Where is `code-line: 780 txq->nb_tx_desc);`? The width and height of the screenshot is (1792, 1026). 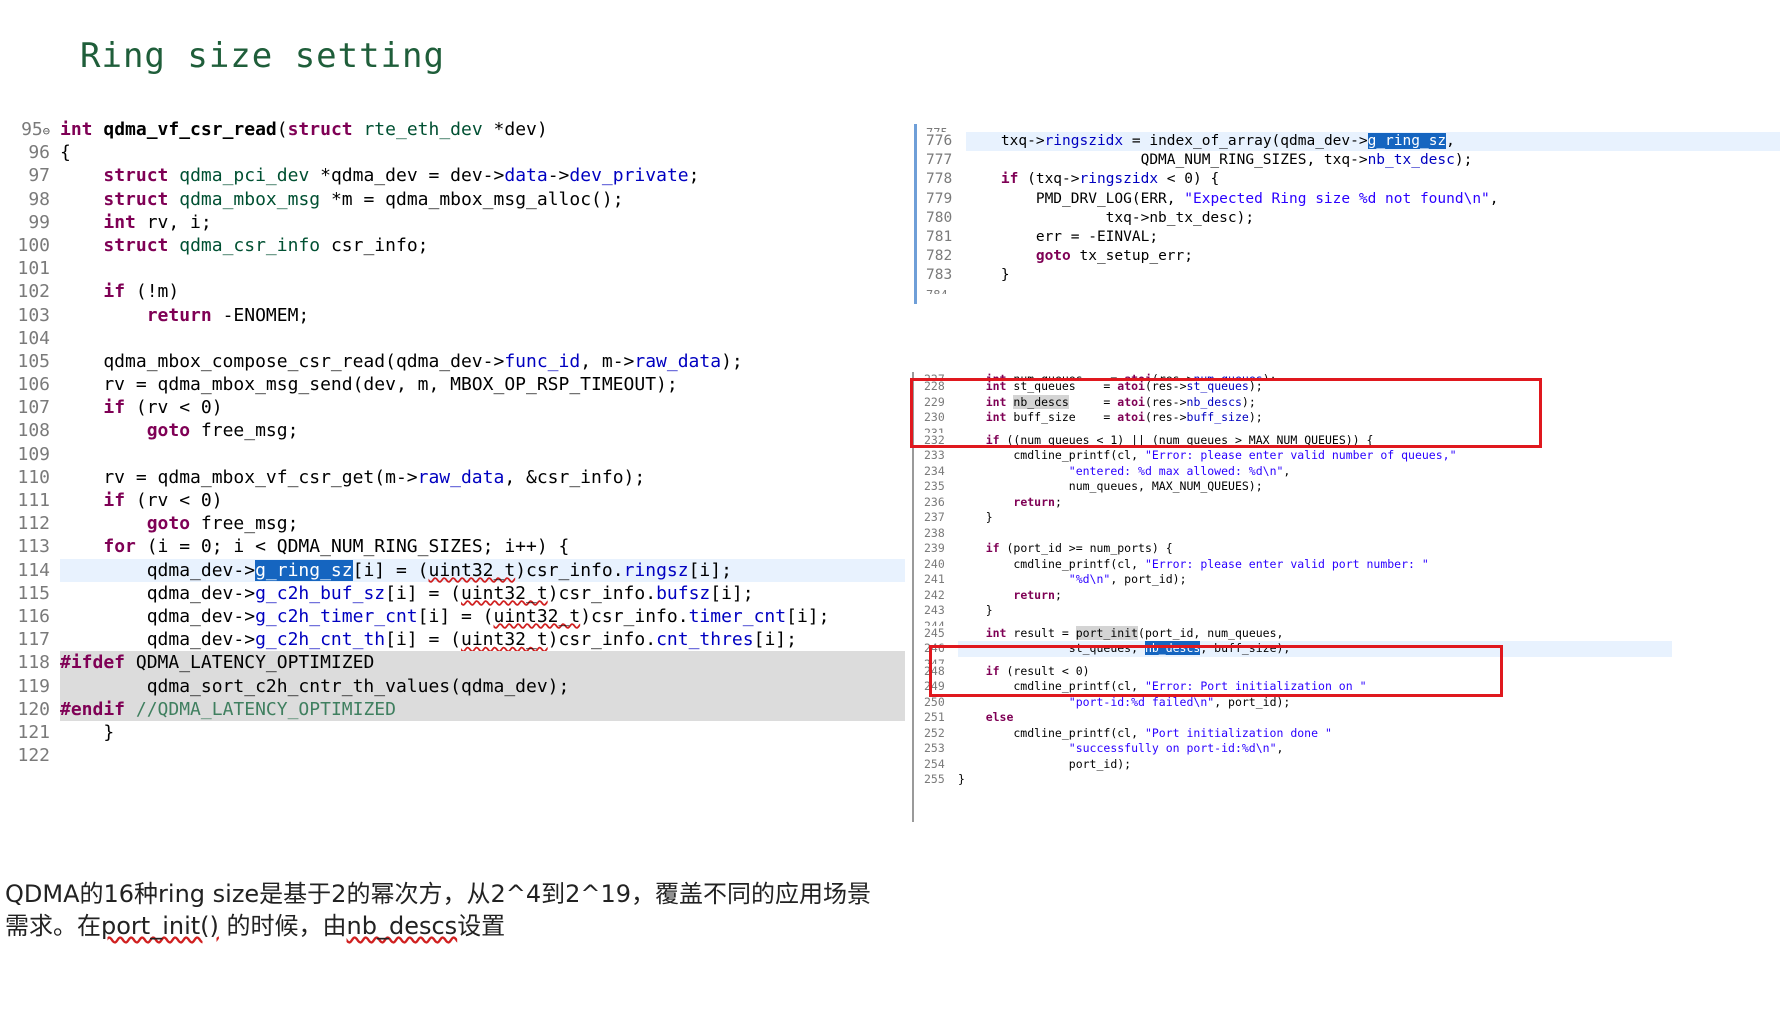 code-line: 780 txq->nb_tx_desc); is located at coordinates (1347, 218).